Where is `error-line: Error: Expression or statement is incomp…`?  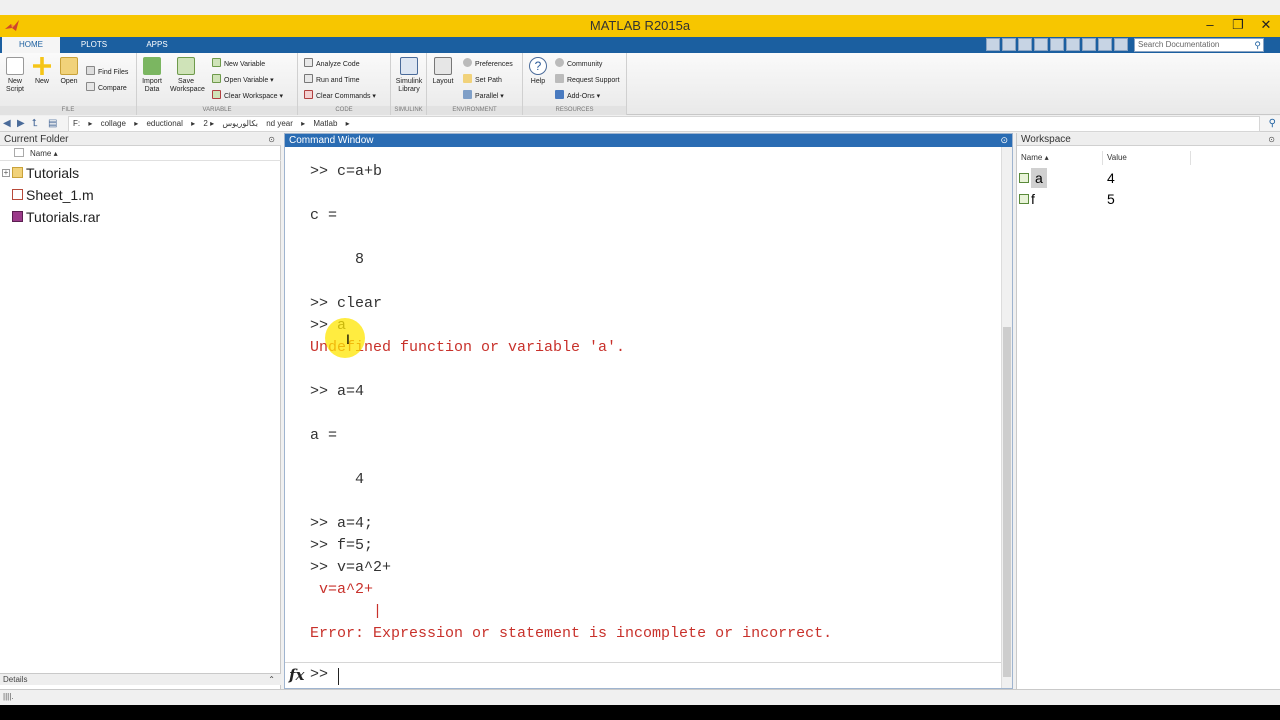
error-line: Error: Expression or statement is incomp… is located at coordinates (571, 633).